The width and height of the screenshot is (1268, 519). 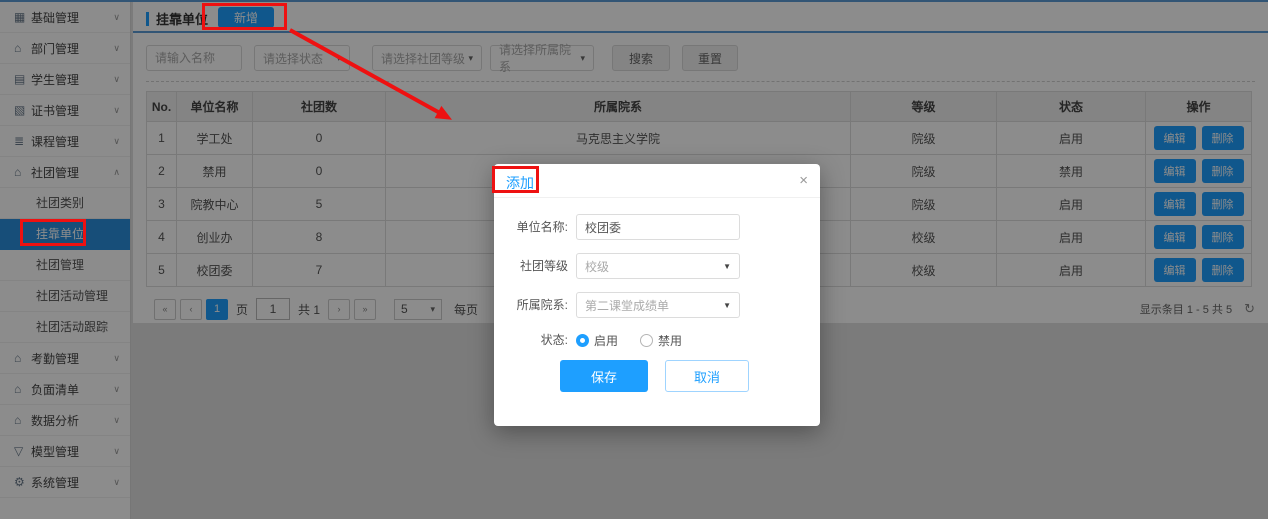 I want to click on modal-header: 添加 ×, so click(x=657, y=181).